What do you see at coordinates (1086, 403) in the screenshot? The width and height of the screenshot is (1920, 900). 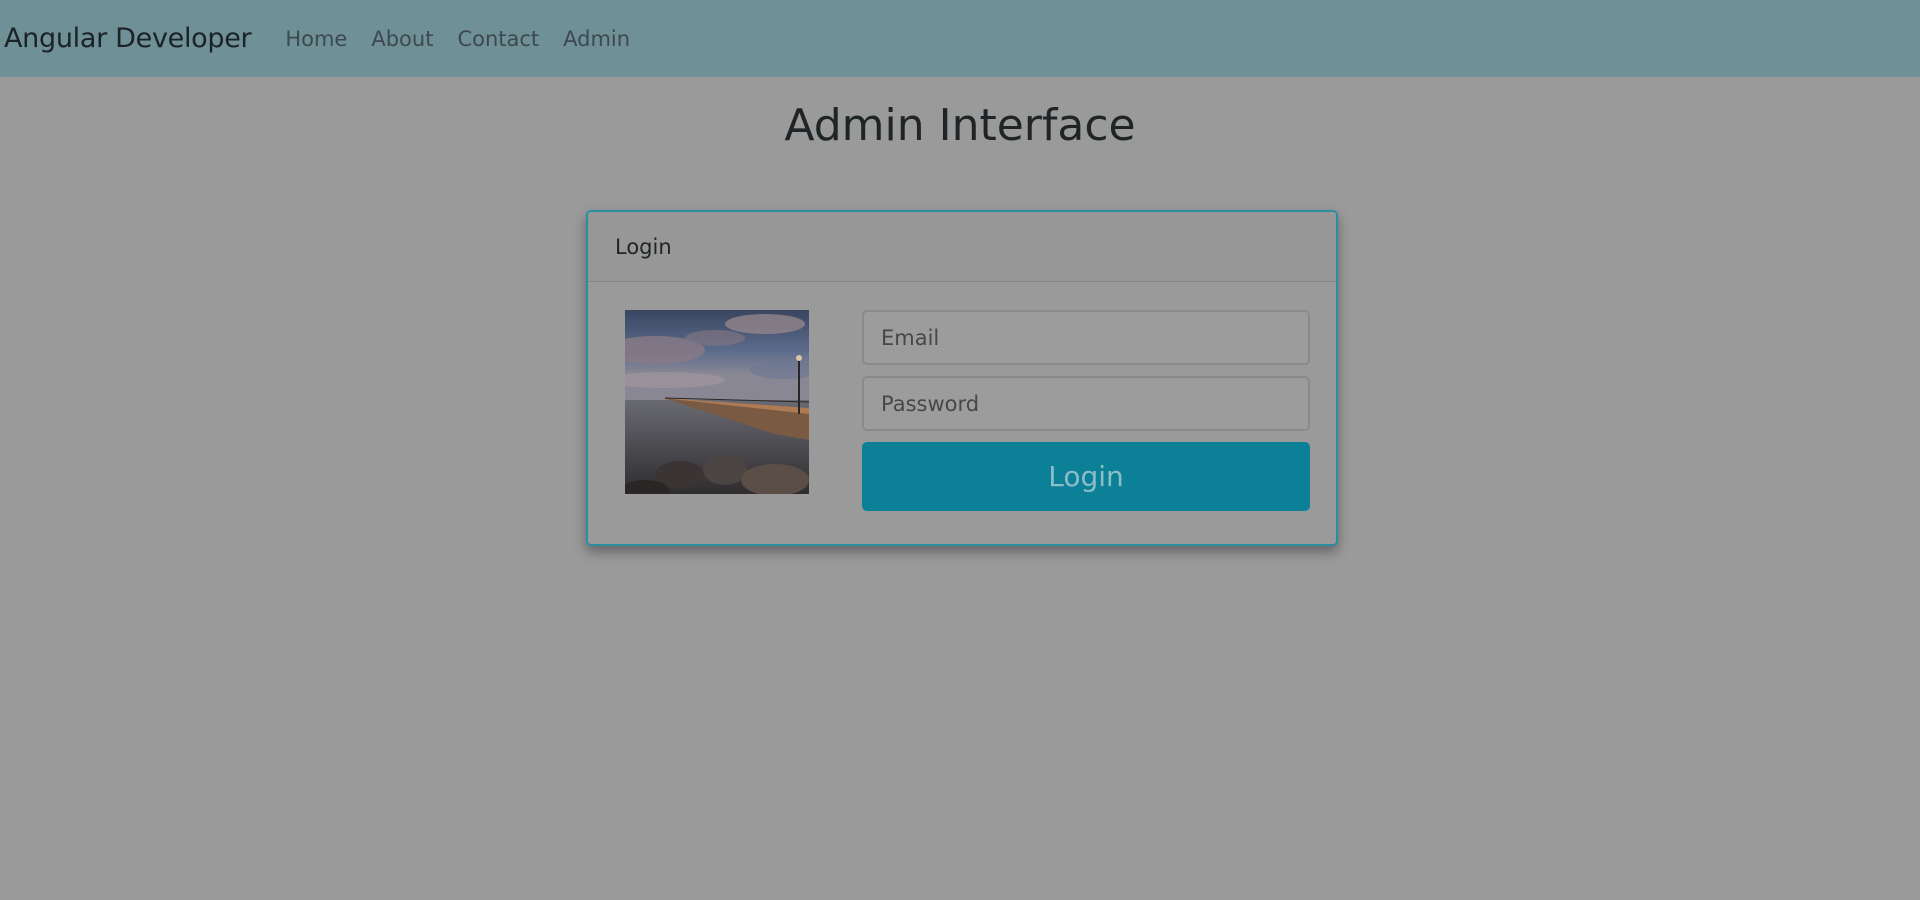 I see `password-field` at bounding box center [1086, 403].